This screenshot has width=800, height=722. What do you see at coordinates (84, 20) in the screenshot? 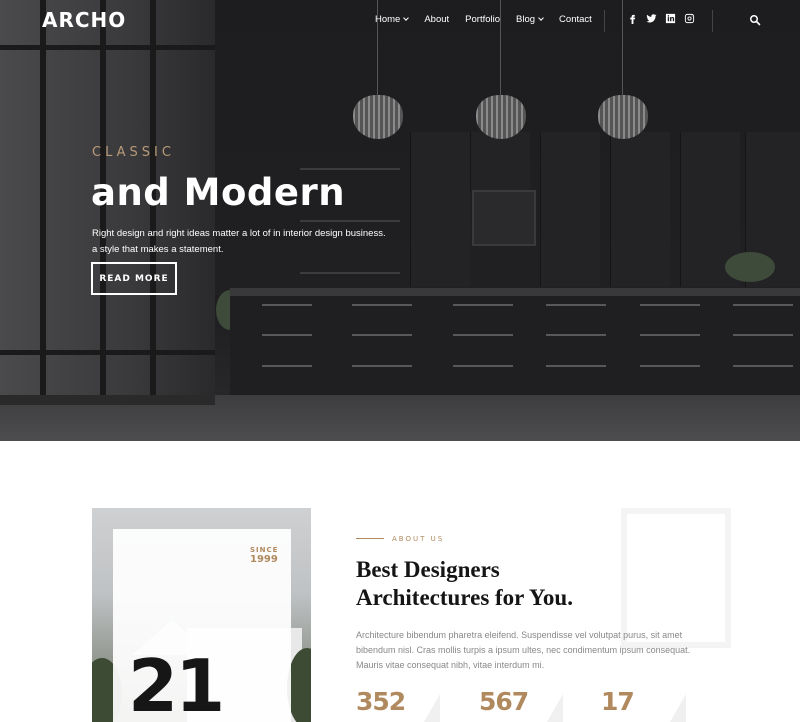
I see `site-logo: ARCHO` at bounding box center [84, 20].